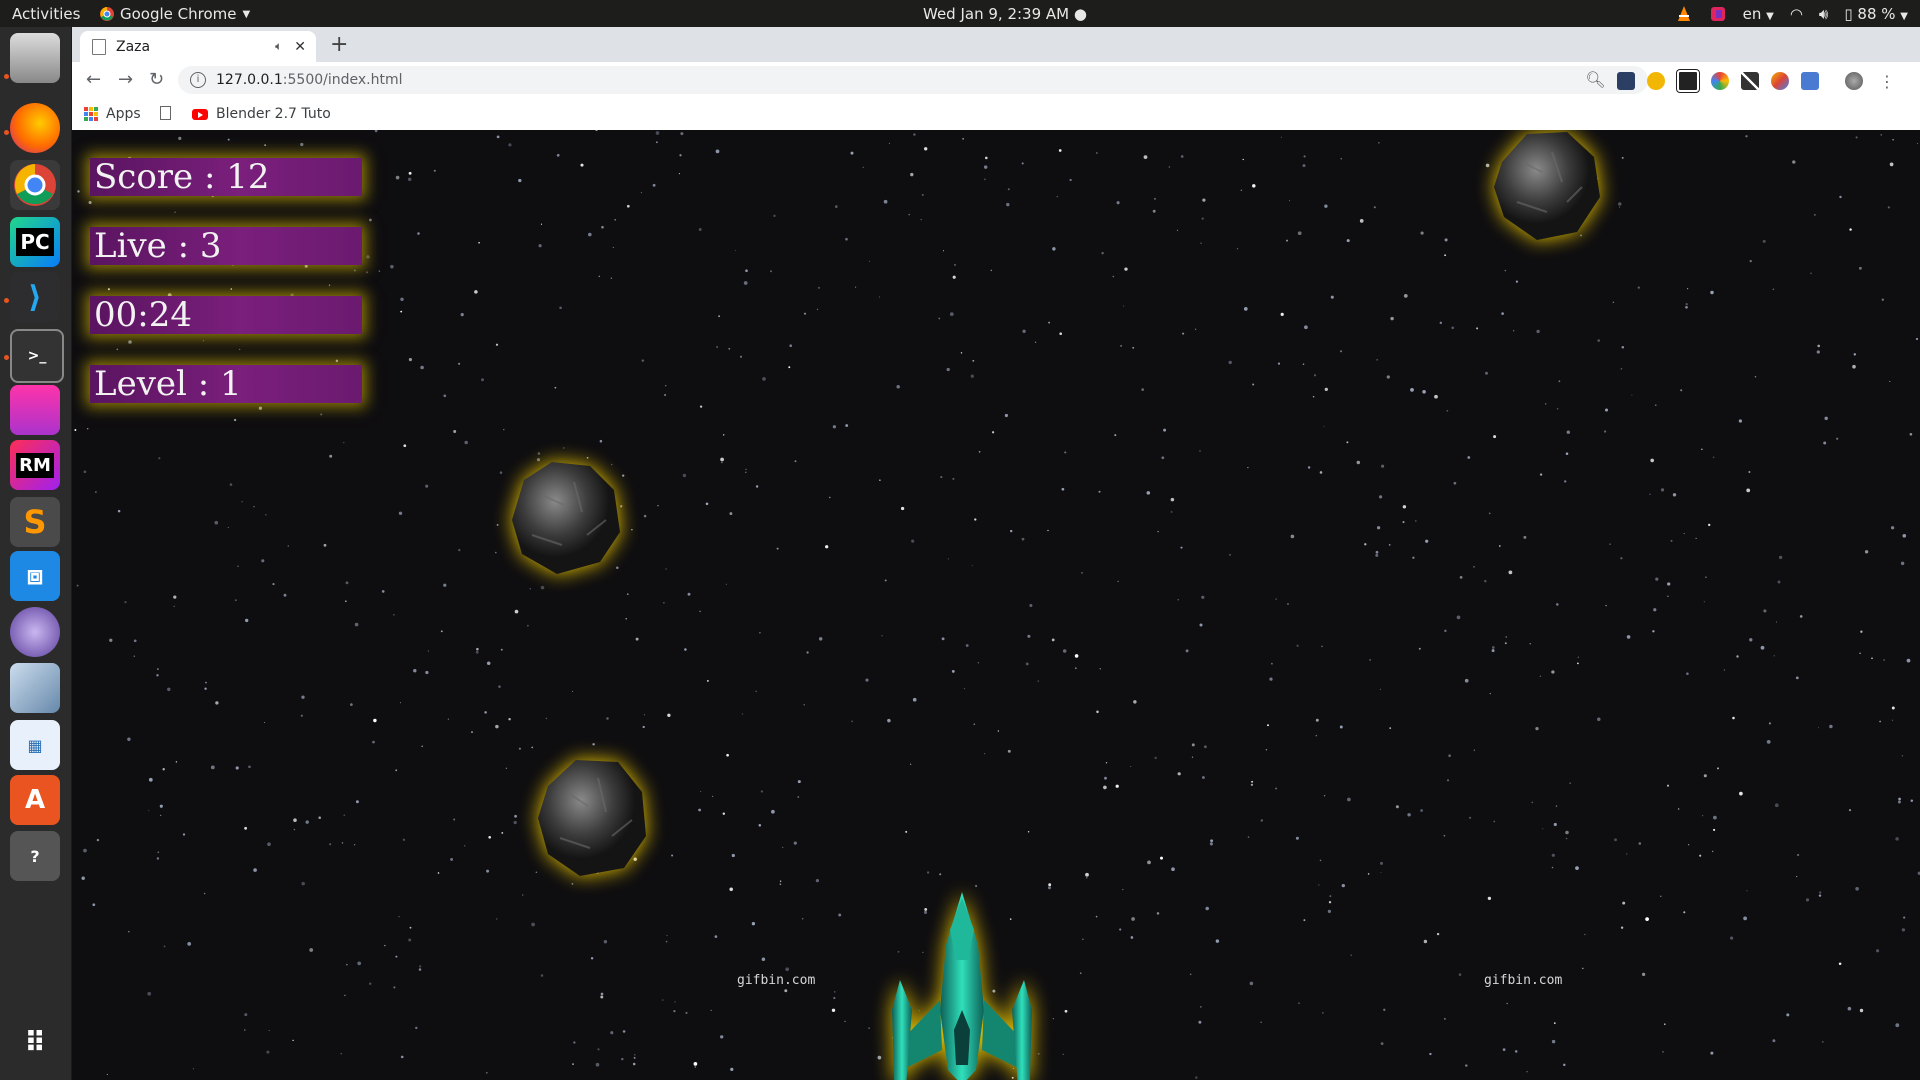  Describe the element at coordinates (226, 177) in the screenshot. I see `score-display: Score : 12` at that location.